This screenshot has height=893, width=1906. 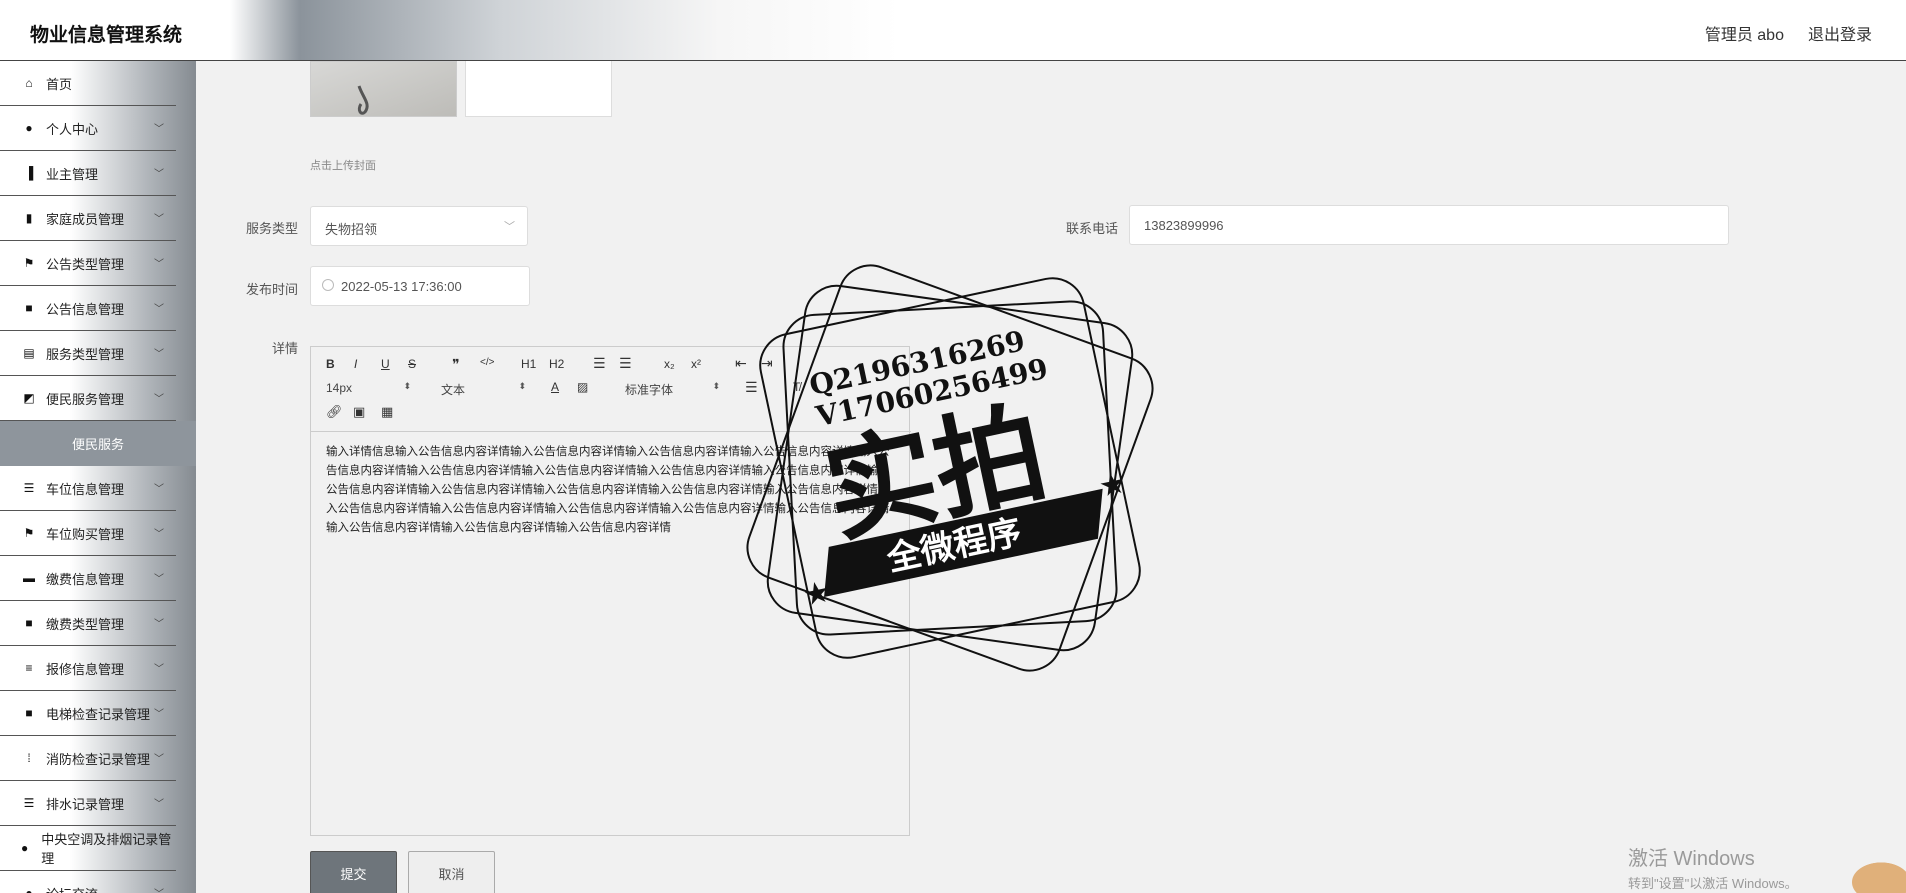 What do you see at coordinates (343, 165) in the screenshot?
I see `upload-hint: 点击上传封面` at bounding box center [343, 165].